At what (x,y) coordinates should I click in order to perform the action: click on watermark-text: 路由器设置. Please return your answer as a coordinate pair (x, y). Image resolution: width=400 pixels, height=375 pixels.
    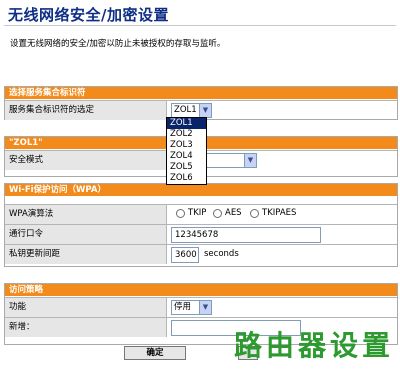
    Looking at the image, I should click on (314, 345).